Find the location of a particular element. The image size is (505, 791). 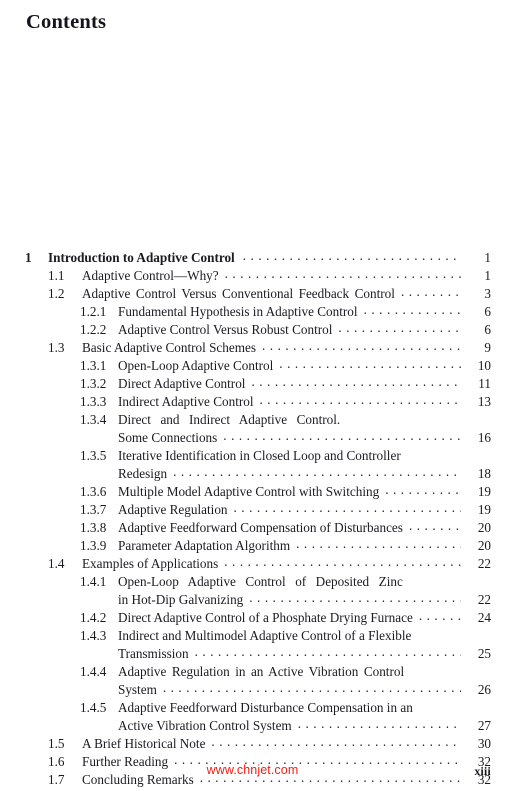

toc-line: 1.3.7 Adaptive Regulation 19 is located at coordinates (252, 510).